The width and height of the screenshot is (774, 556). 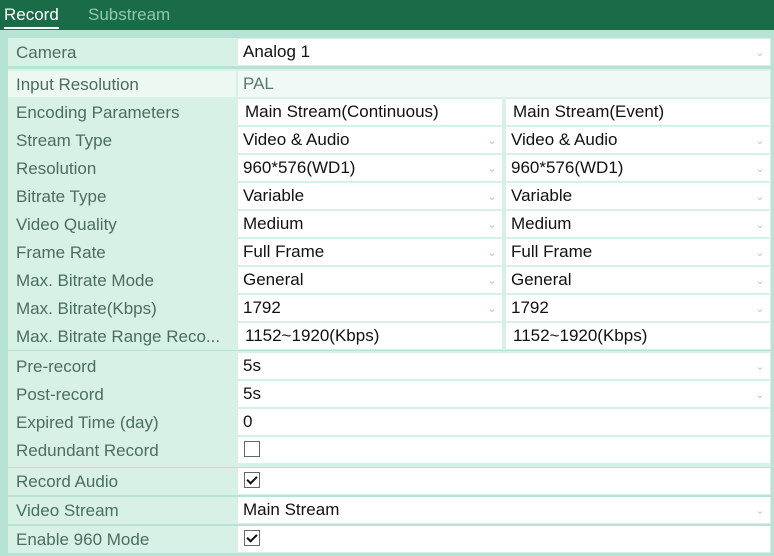 What do you see at coordinates (248, 421) in the screenshot?
I see `expired-time-value: 0` at bounding box center [248, 421].